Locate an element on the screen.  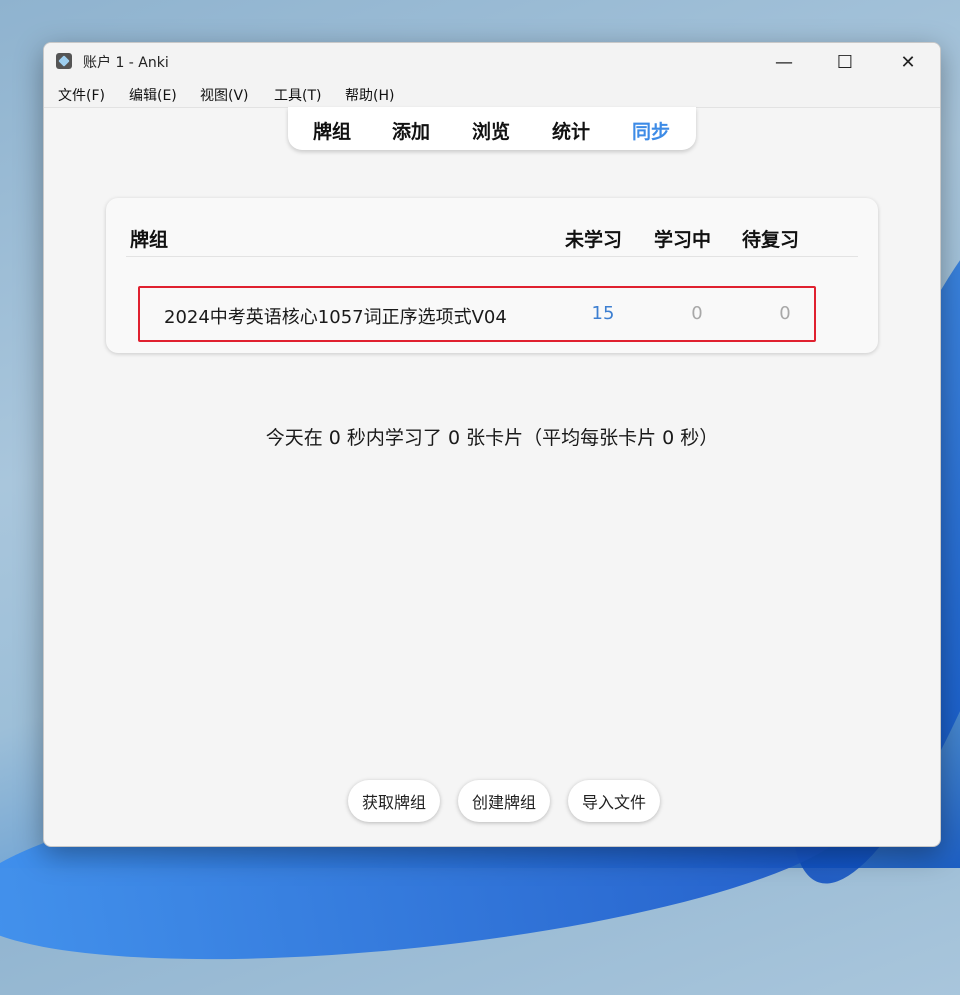
tab-browse: 浏览 is located at coordinates (491, 130).